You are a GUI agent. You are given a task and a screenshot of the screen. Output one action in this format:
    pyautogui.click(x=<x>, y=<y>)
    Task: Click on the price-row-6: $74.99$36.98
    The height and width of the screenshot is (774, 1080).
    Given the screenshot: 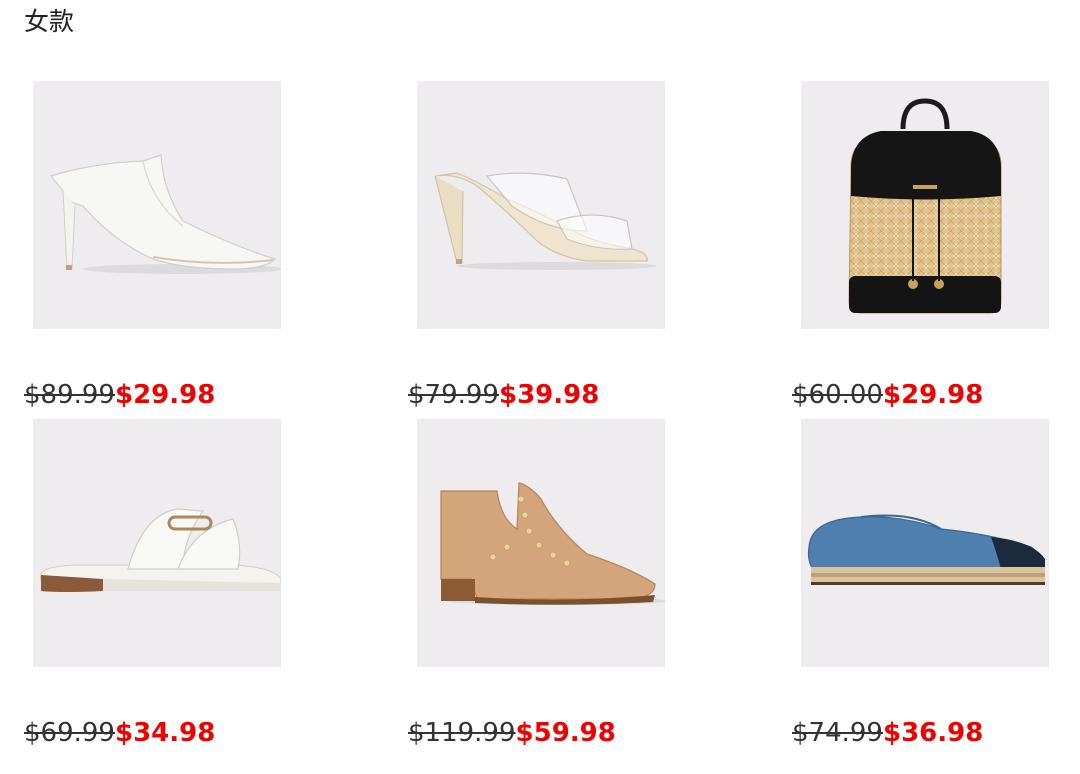 What is the action you would take?
    pyautogui.click(x=887, y=733)
    